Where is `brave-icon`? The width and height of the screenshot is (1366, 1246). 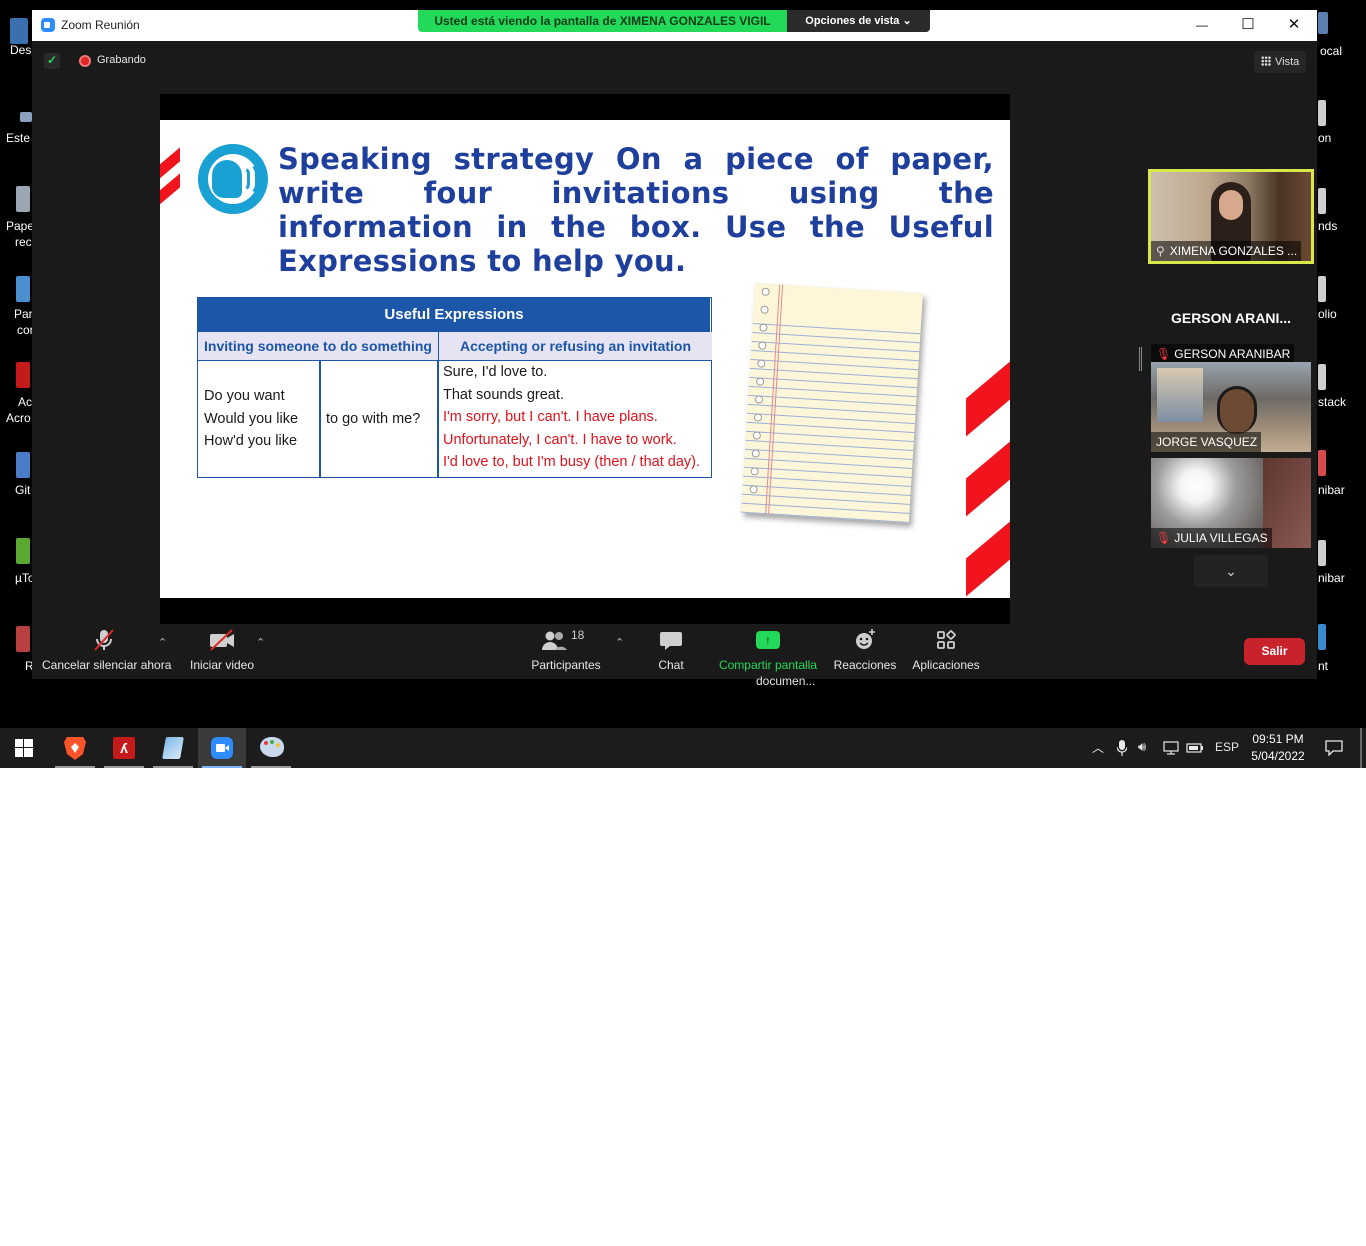 brave-icon is located at coordinates (75, 748).